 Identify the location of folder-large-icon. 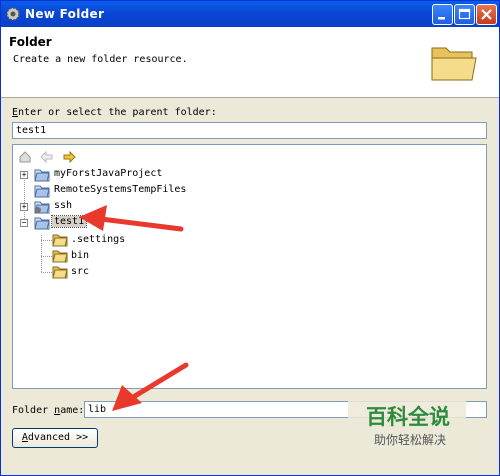
(454, 64).